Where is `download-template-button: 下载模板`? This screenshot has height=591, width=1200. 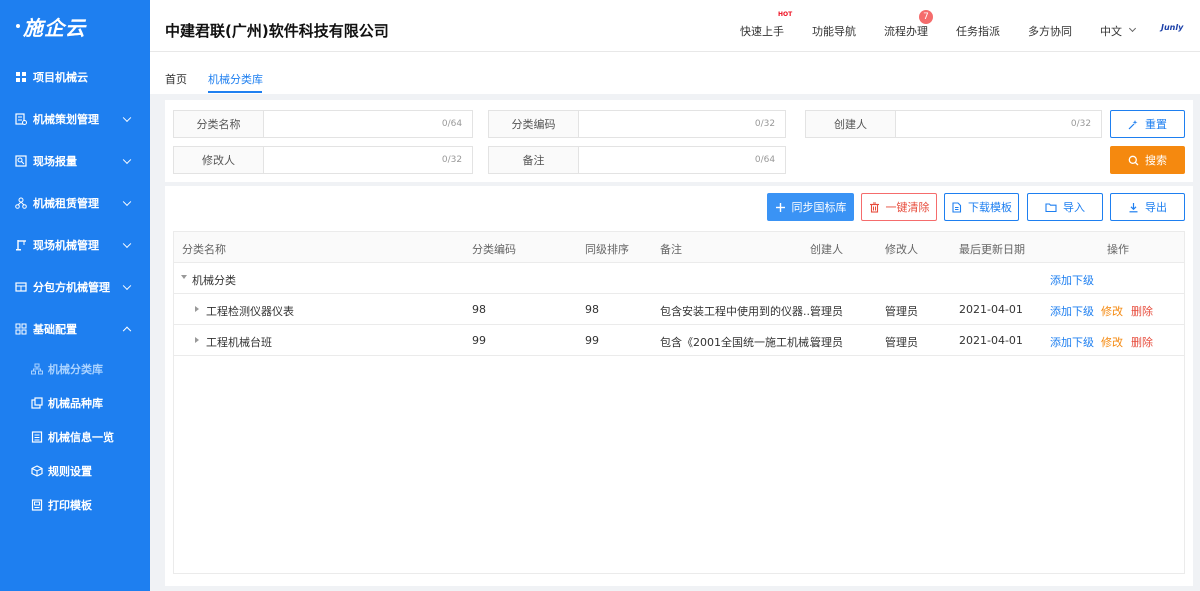 download-template-button: 下载模板 is located at coordinates (981, 207).